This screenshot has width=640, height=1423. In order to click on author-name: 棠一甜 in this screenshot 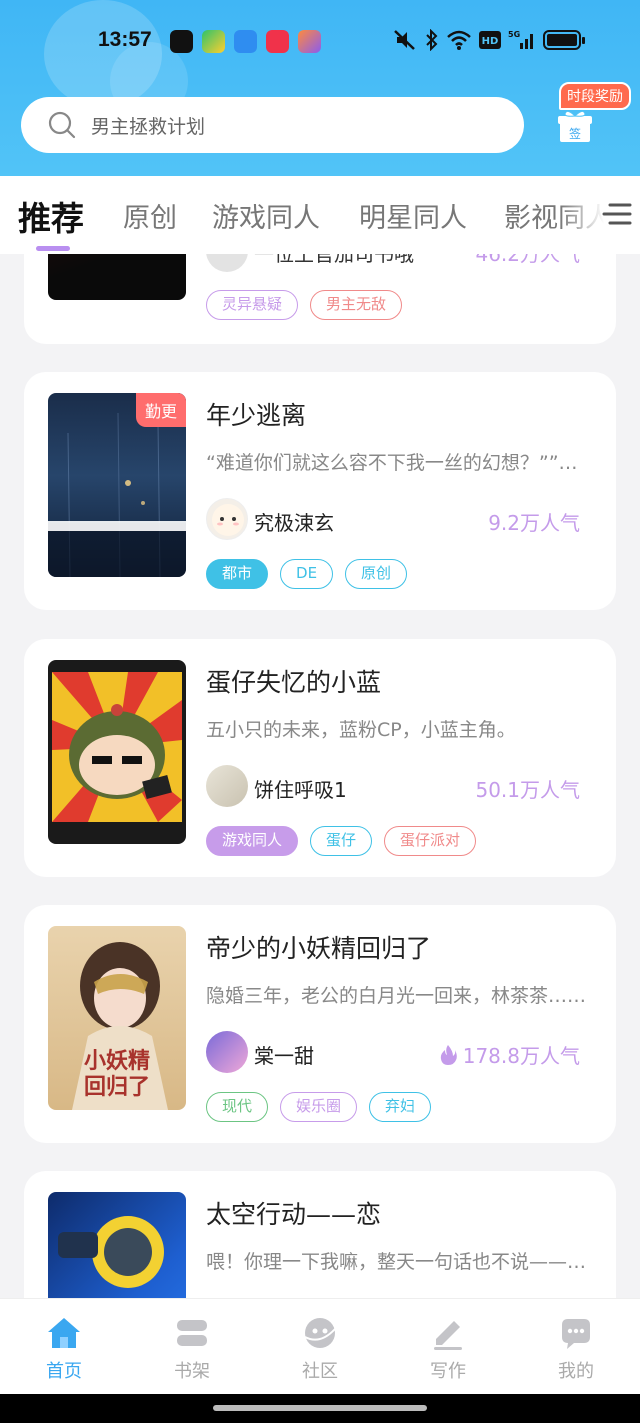, I will do `click(284, 1054)`.